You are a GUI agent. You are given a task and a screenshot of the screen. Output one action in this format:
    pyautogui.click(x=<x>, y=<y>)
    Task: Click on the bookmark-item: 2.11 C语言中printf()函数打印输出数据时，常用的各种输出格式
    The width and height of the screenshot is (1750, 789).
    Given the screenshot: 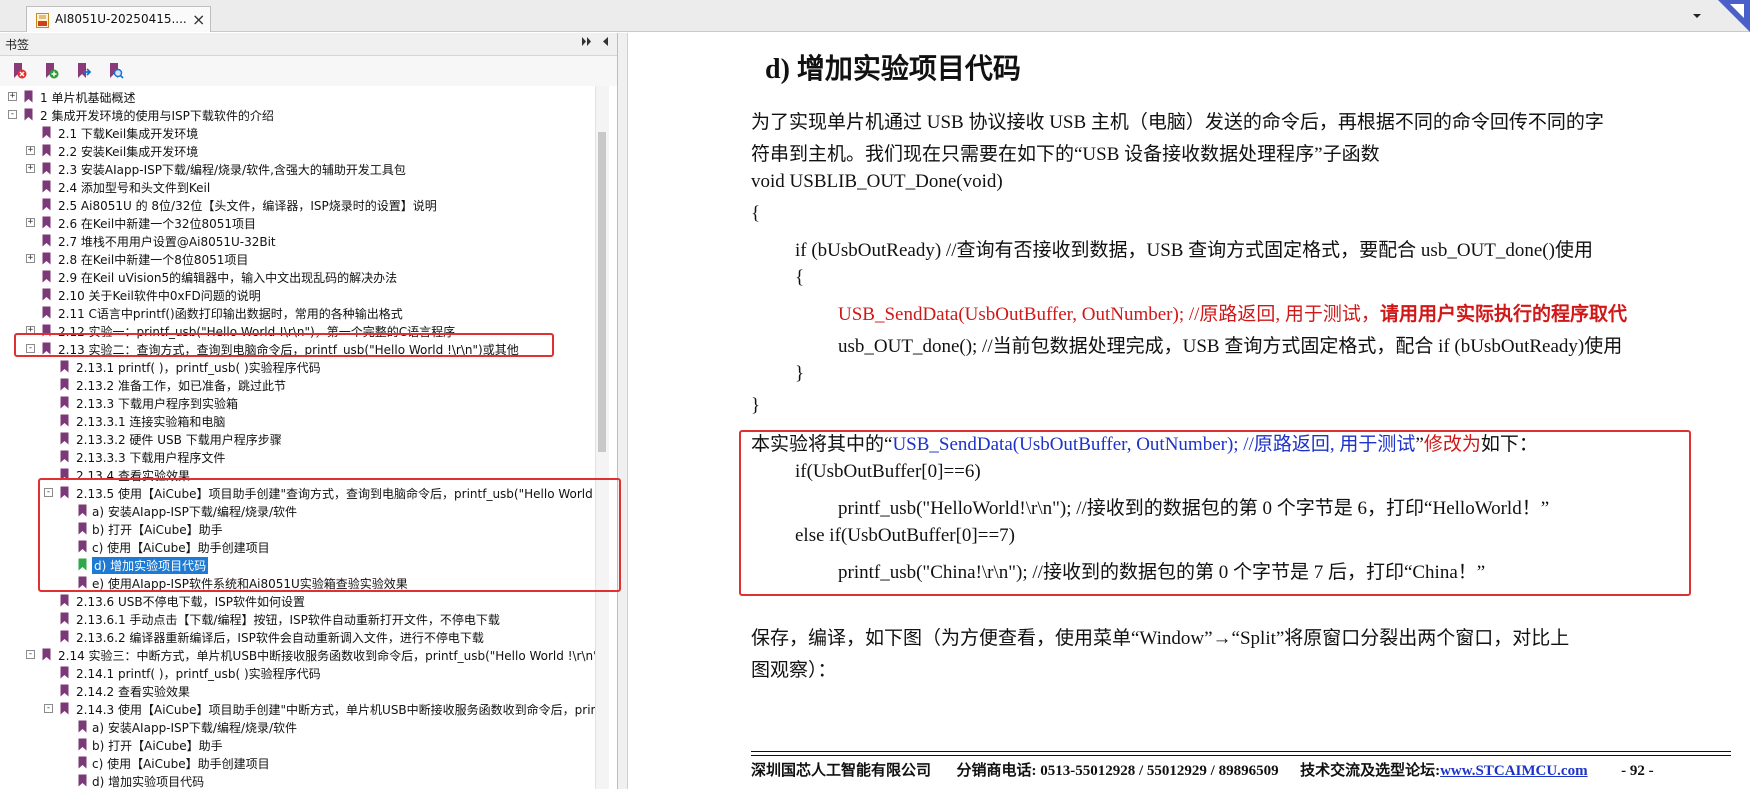 What is the action you would take?
    pyautogui.click(x=300, y=313)
    